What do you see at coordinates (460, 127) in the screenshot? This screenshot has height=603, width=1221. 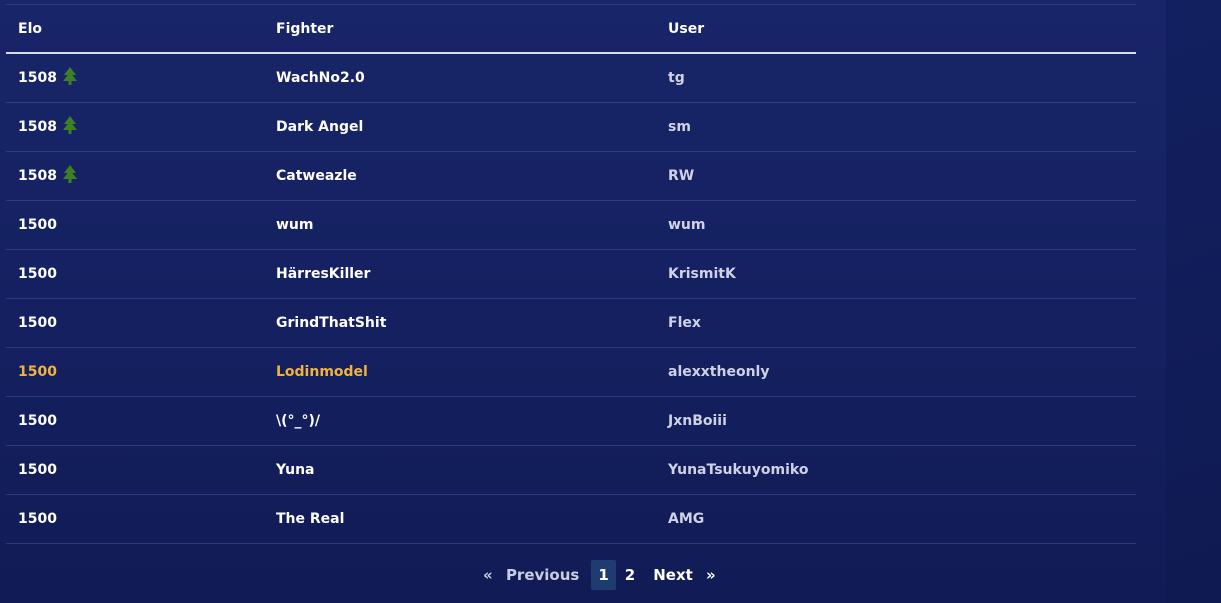 I see `fighter-name: Dark Angel` at bounding box center [460, 127].